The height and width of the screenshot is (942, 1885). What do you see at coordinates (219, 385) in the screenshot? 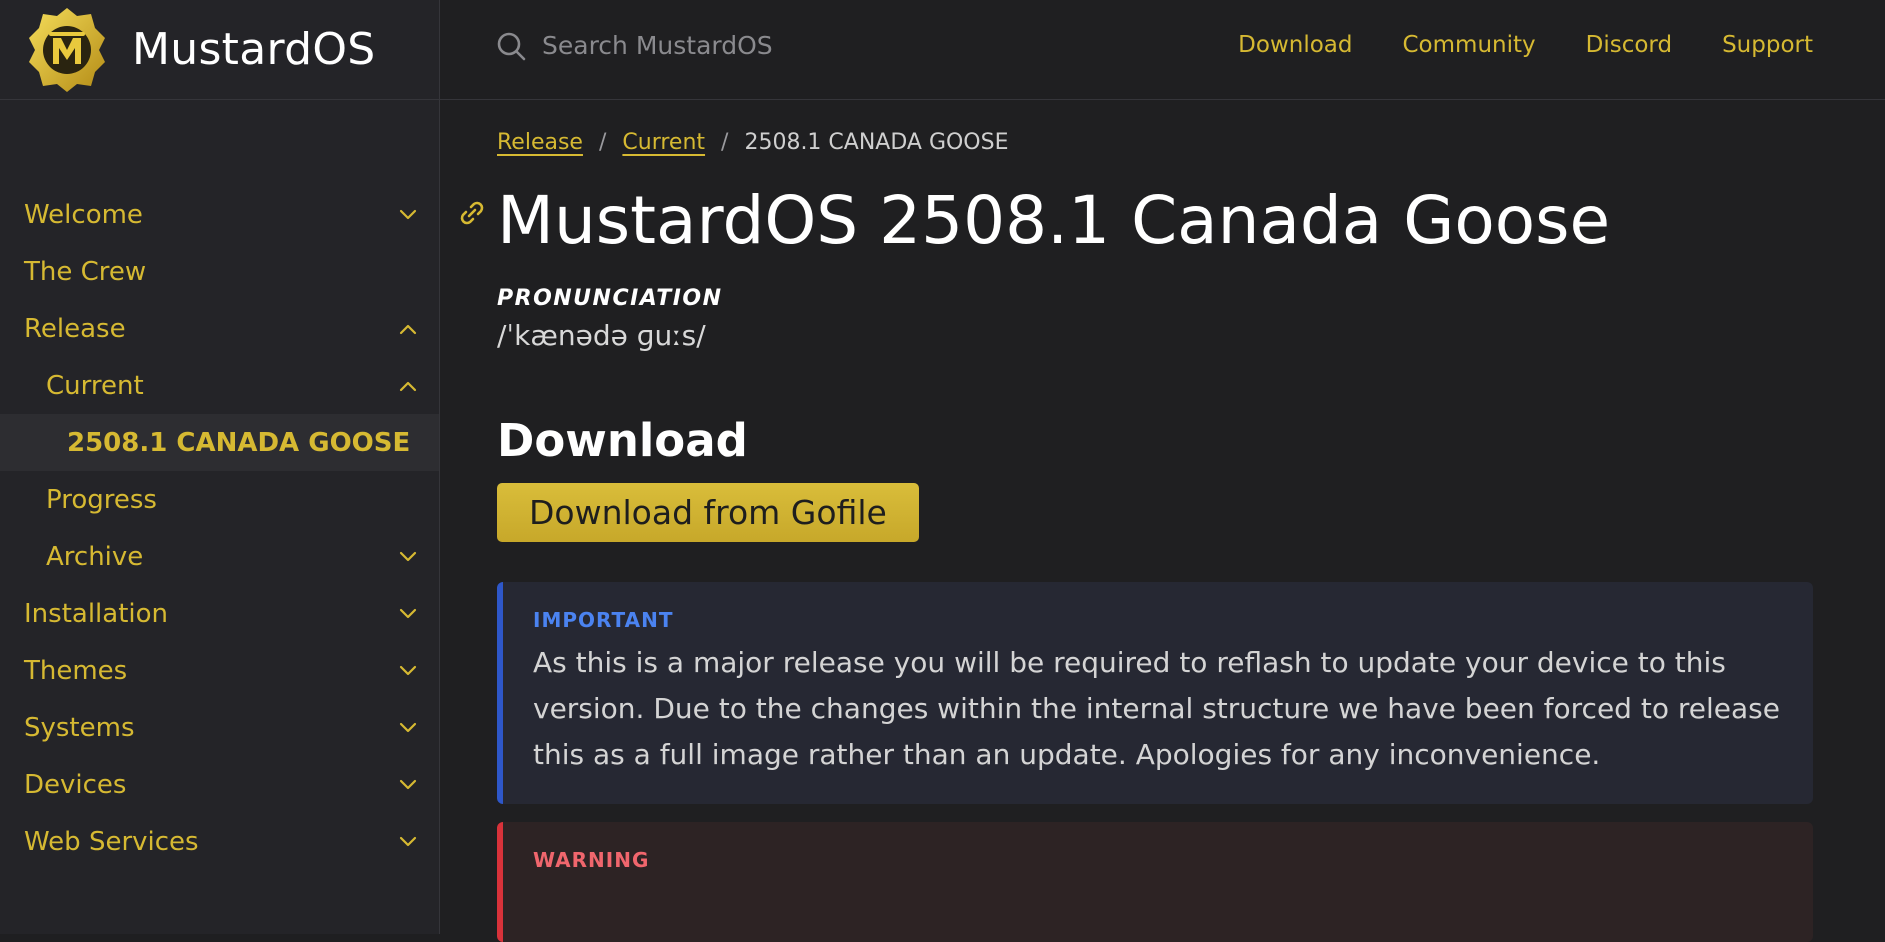
I see `sidebar-item-current: Current` at bounding box center [219, 385].